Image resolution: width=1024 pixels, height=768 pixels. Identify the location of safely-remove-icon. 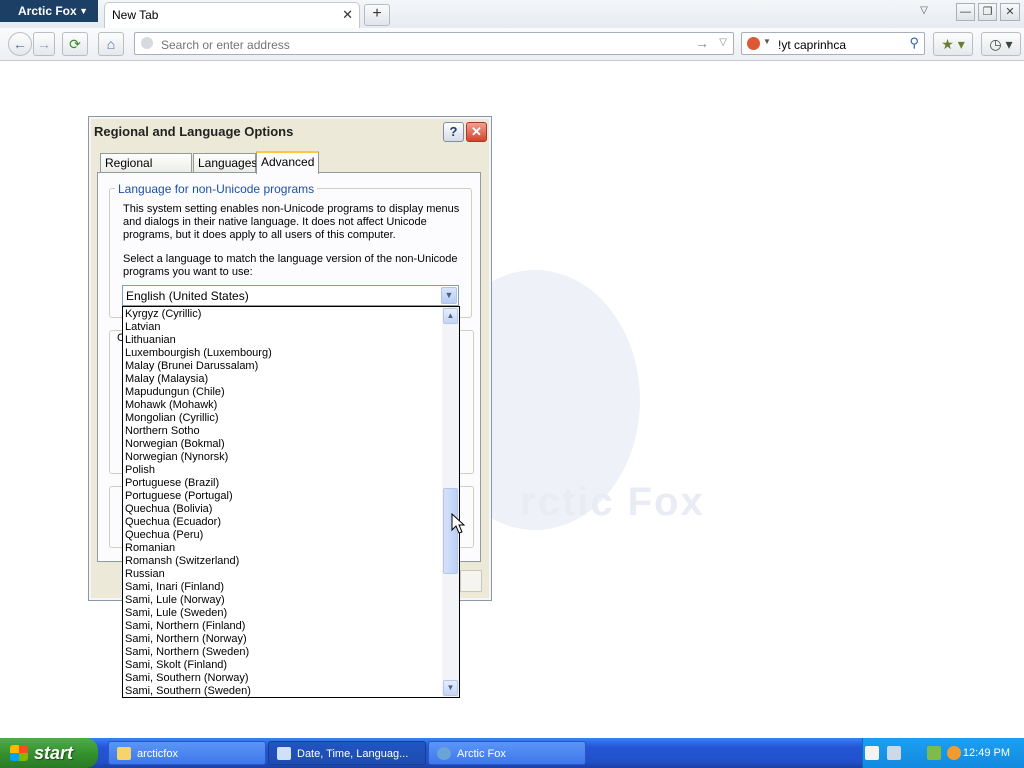
(934, 753).